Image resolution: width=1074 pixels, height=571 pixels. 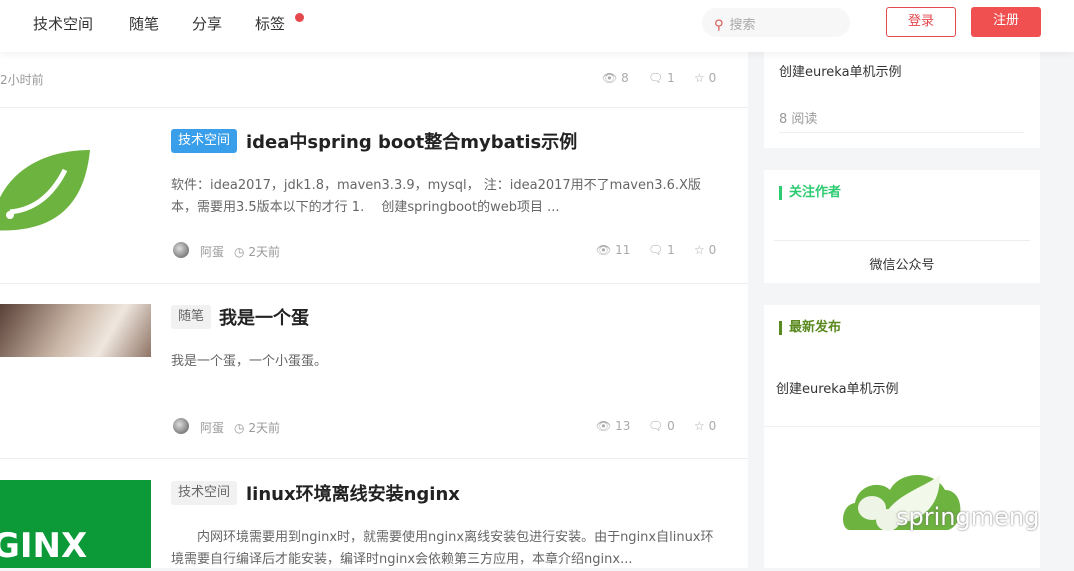 I want to click on search-input: ⚲ 搜索, so click(x=776, y=22).